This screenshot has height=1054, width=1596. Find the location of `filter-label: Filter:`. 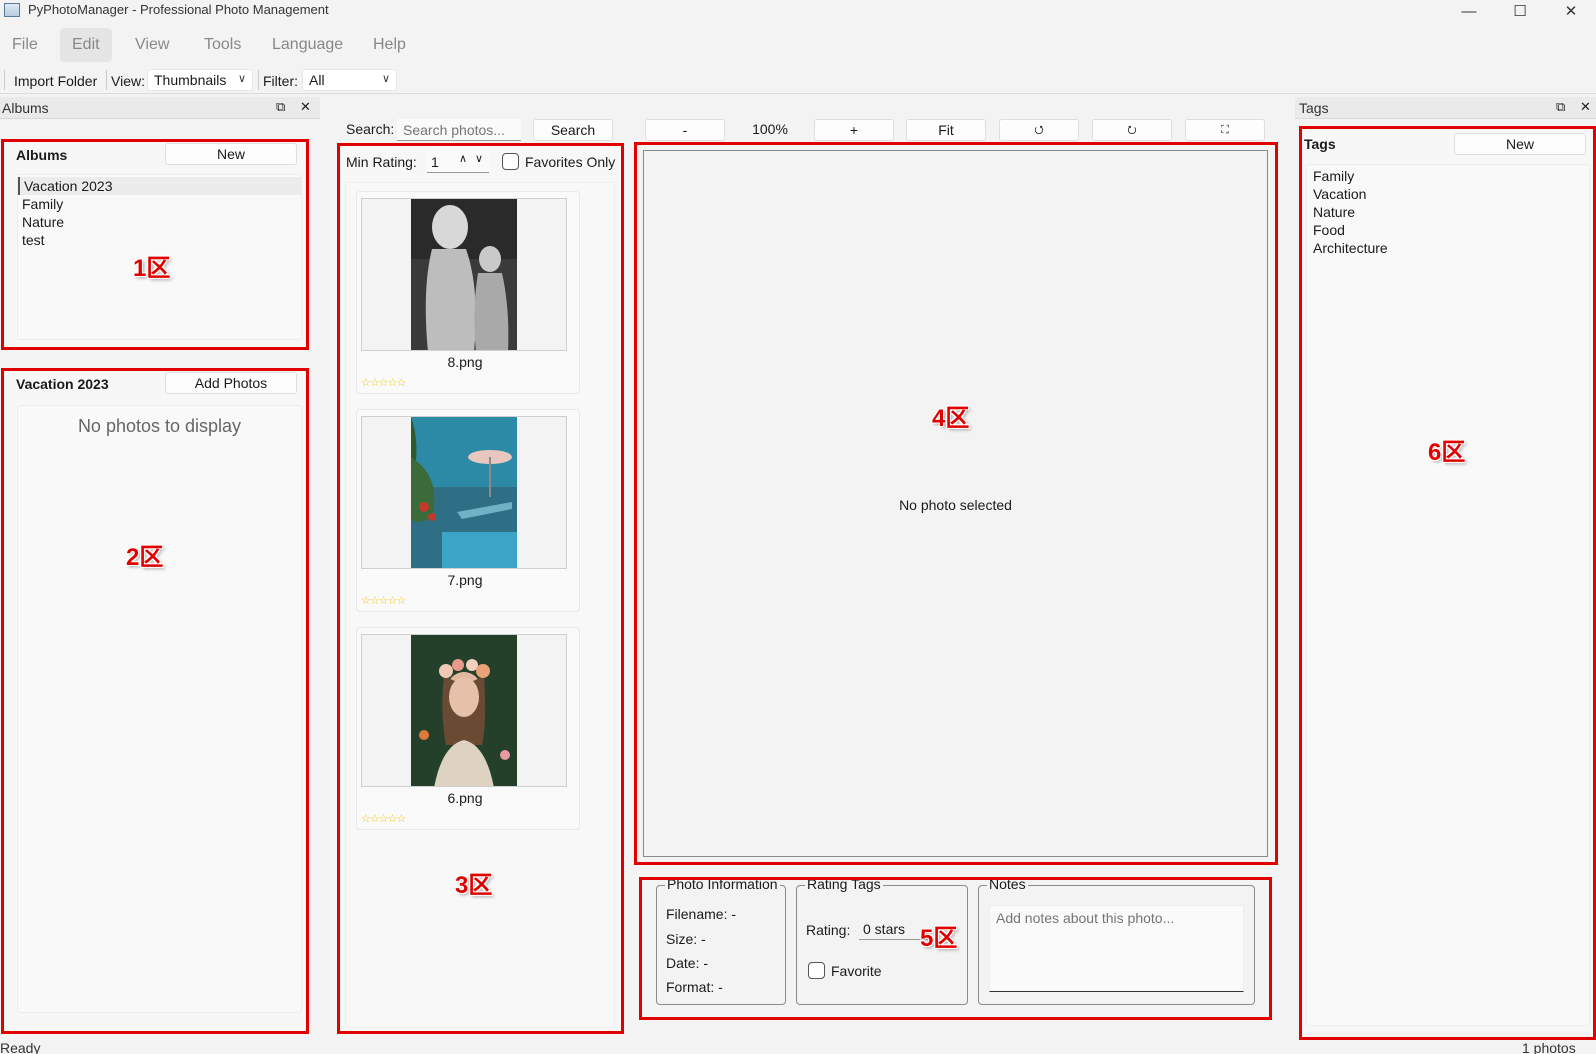

filter-label: Filter: is located at coordinates (280, 81).